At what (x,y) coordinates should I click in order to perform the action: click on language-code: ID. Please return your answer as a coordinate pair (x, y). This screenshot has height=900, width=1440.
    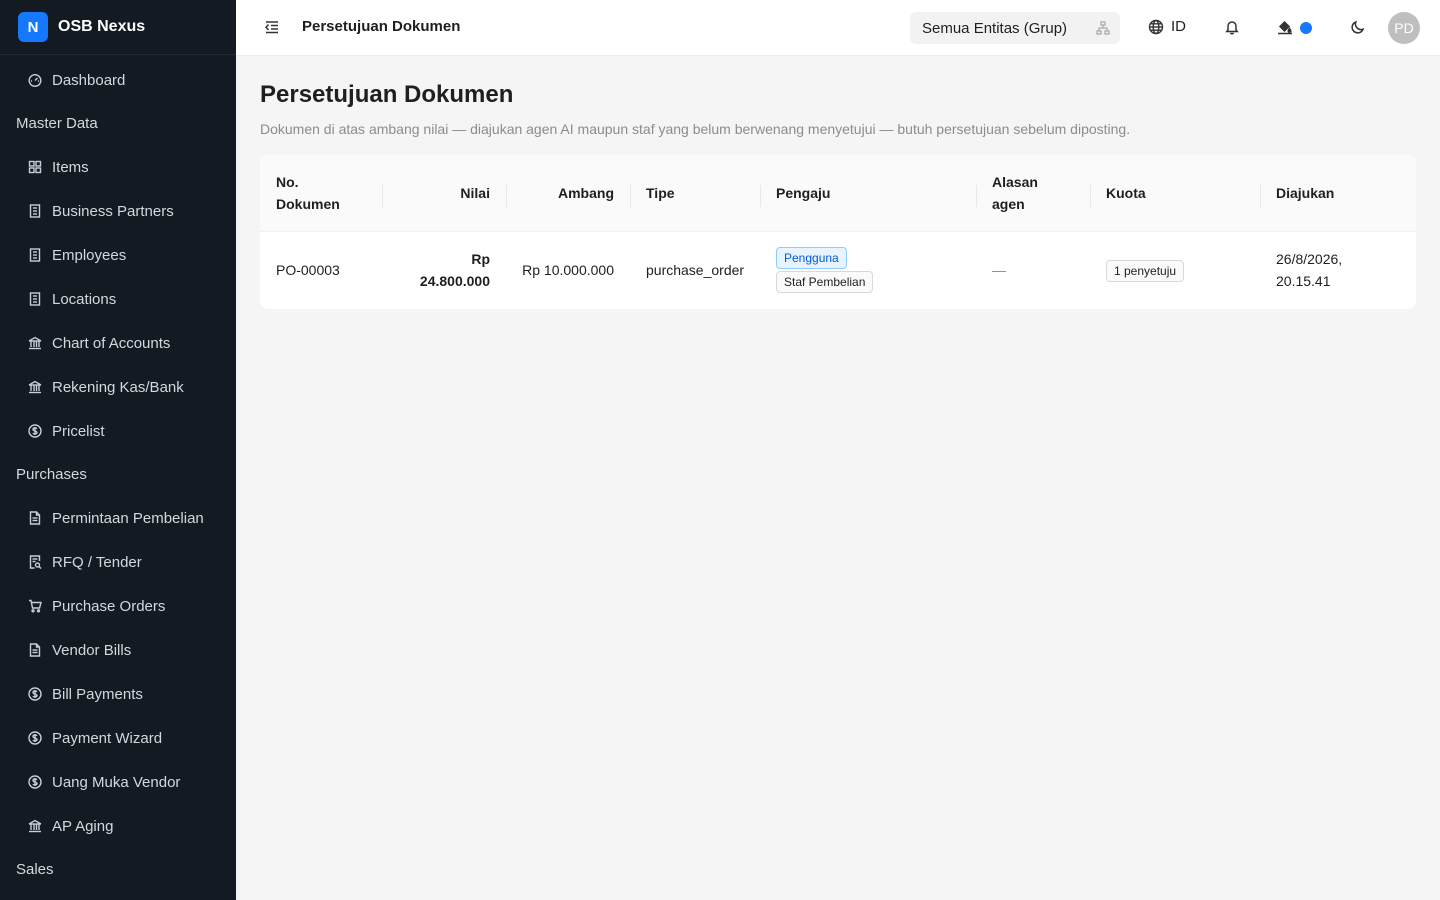
    Looking at the image, I should click on (1178, 26).